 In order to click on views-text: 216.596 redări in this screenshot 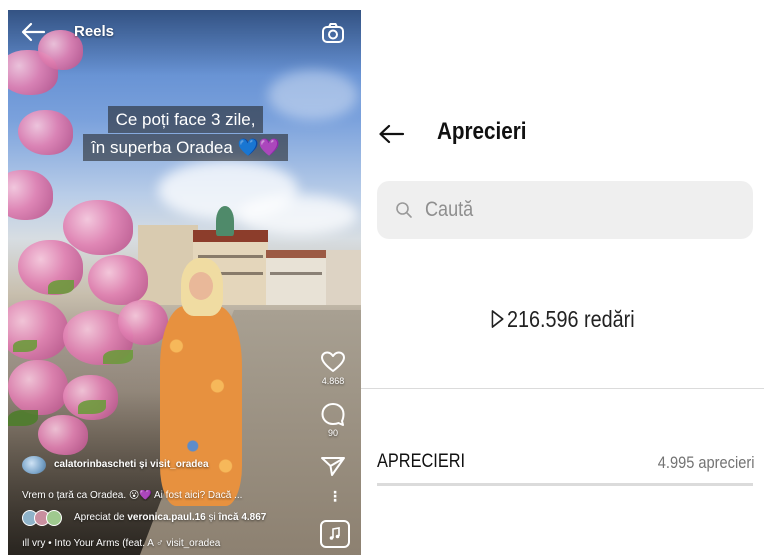, I will do `click(570, 319)`.